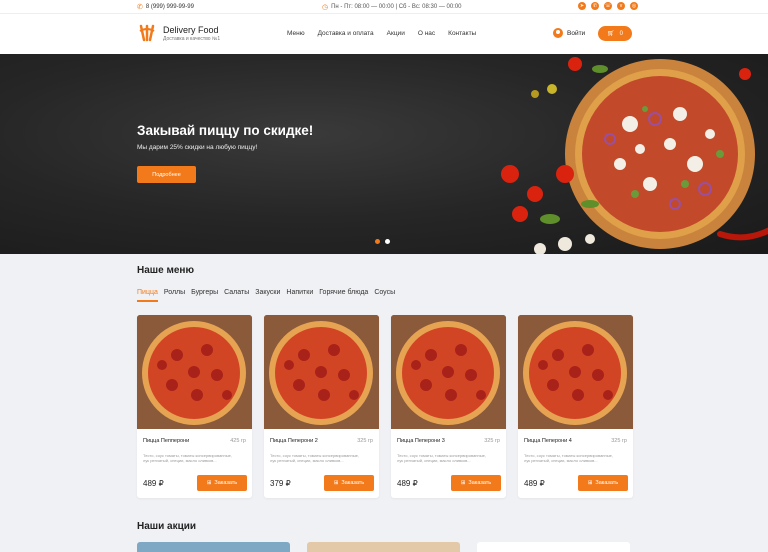 This screenshot has height=552, width=768. I want to click on product-name: Пицца Пепперони, so click(166, 441).